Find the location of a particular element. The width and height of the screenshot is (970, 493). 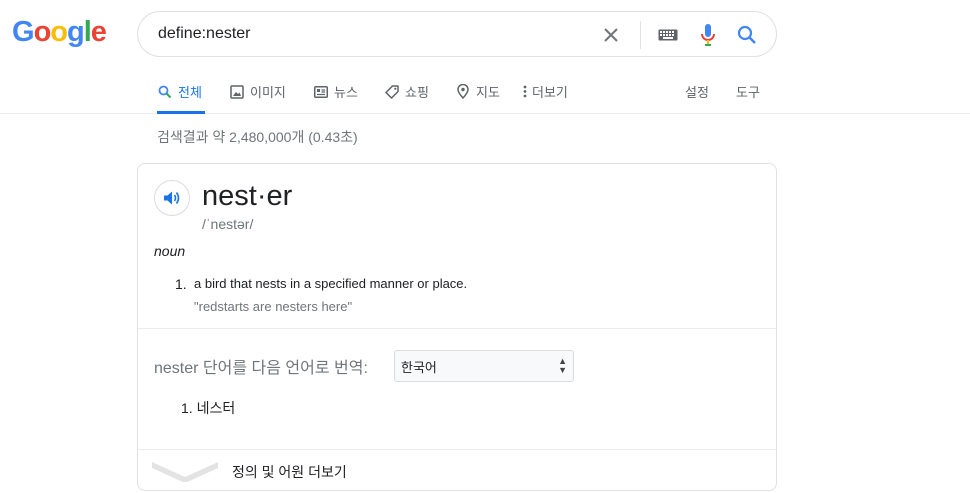

more-definitions-button: 정의 및 어원 더보기 is located at coordinates (457, 470).